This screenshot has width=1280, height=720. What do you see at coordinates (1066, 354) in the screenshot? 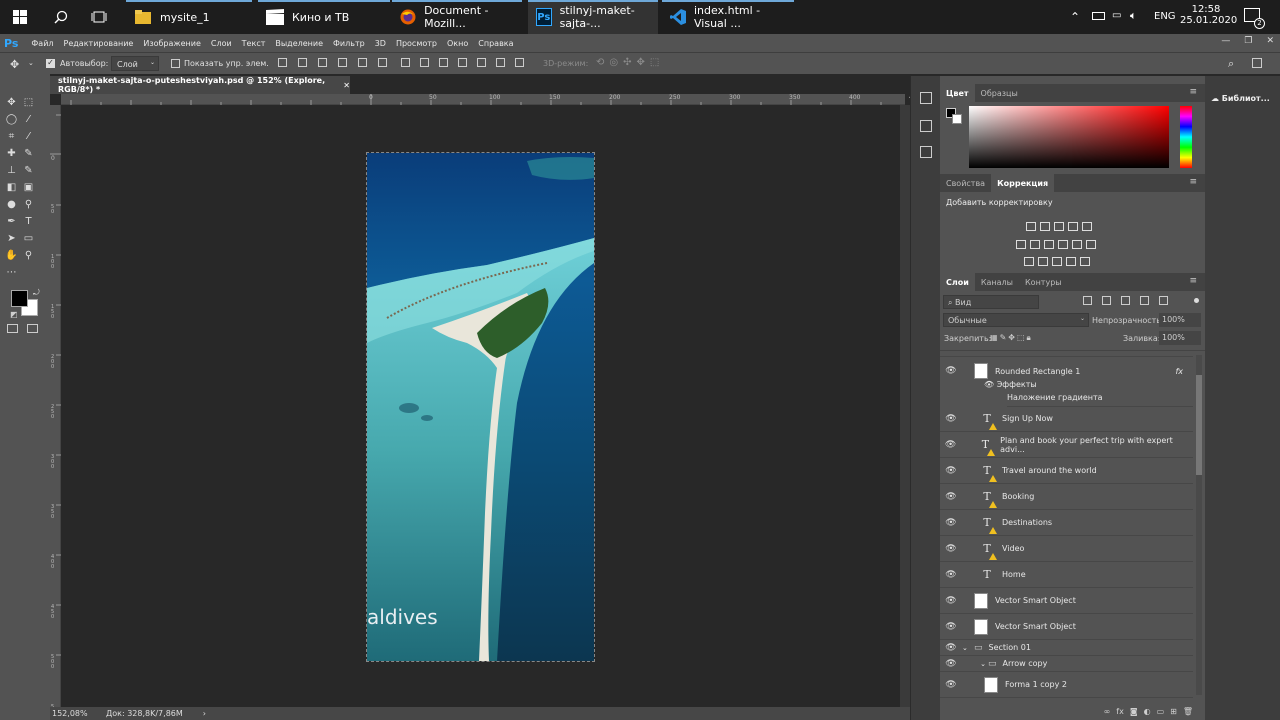
I see `layer-row` at bounding box center [1066, 354].